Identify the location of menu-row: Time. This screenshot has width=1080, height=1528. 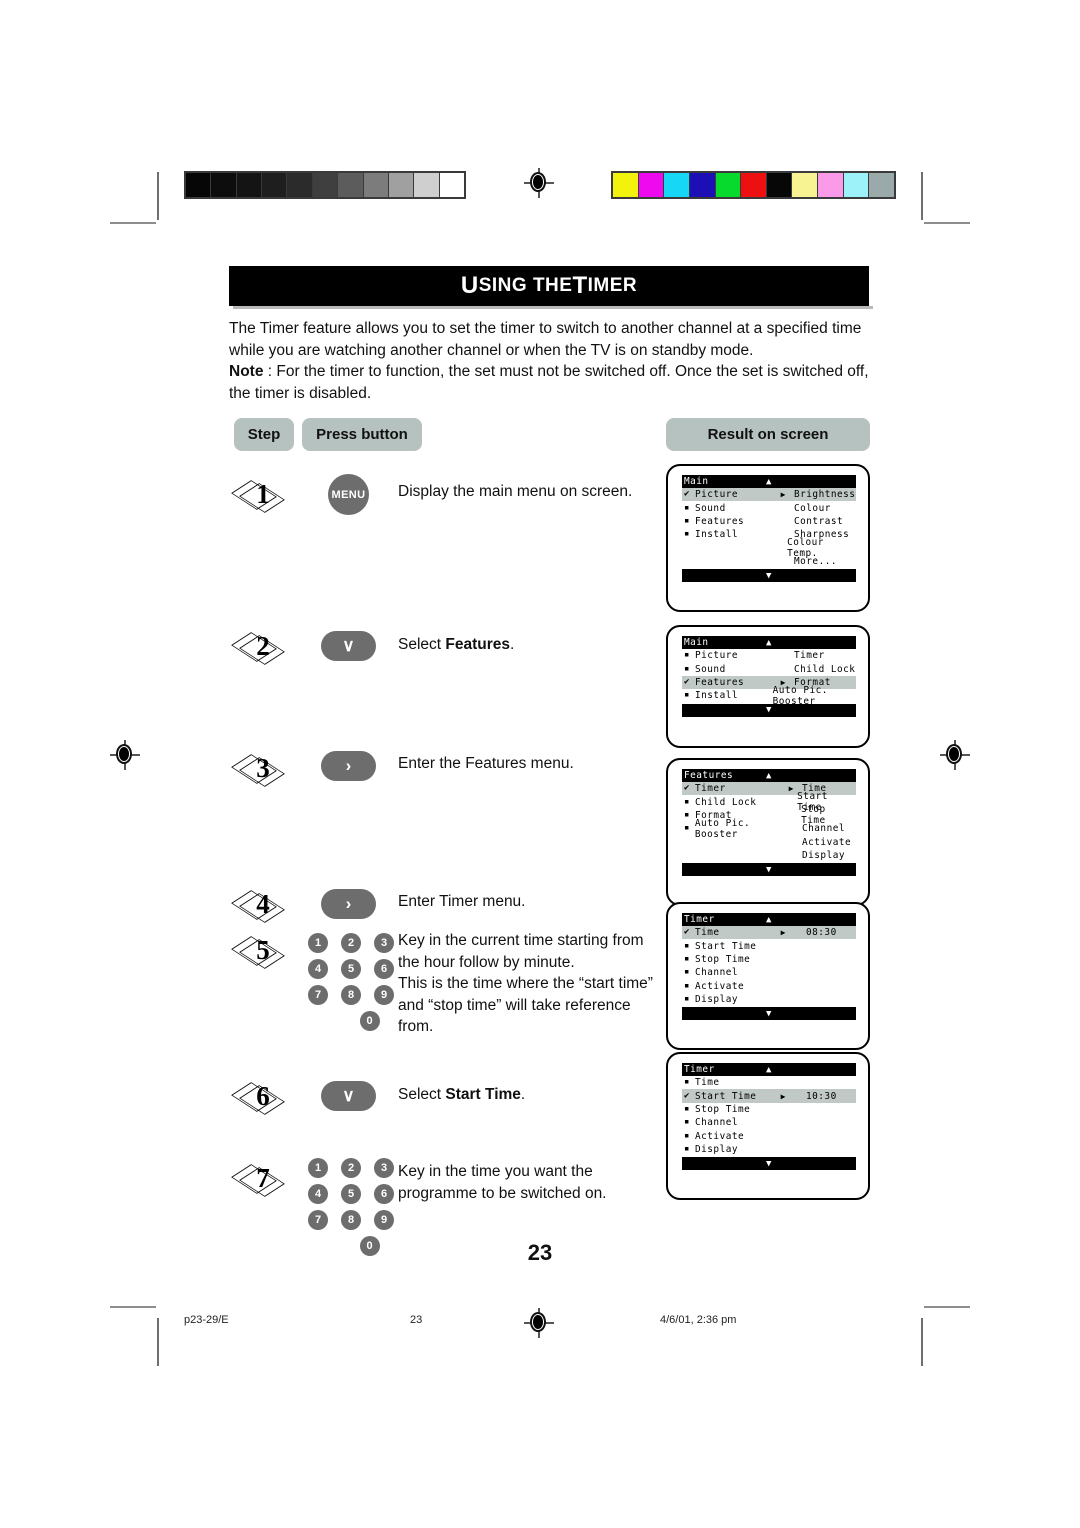
(769, 1082).